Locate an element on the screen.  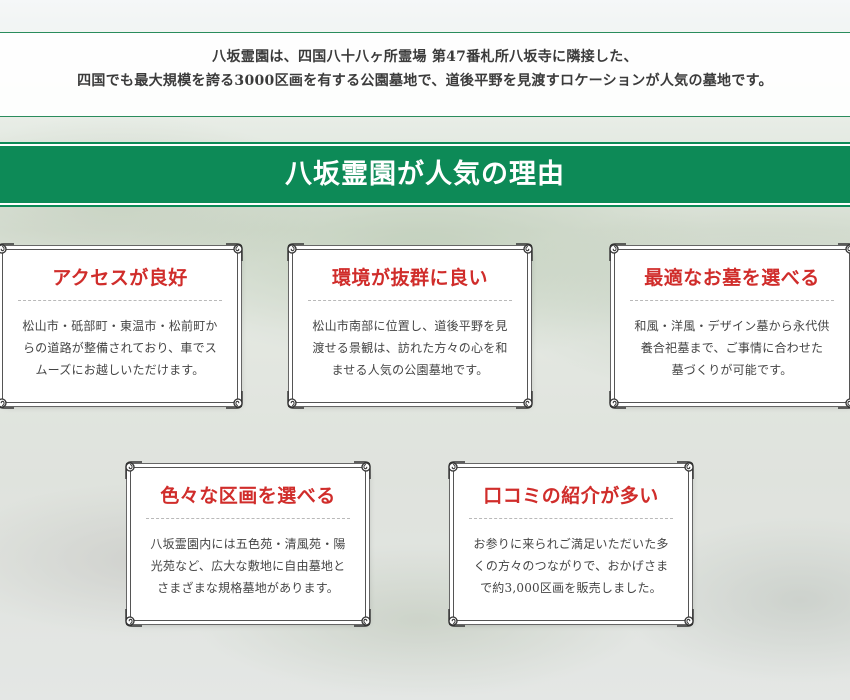
card-body-line: 墓づくりが可能です。 is located at coordinates (732, 370).